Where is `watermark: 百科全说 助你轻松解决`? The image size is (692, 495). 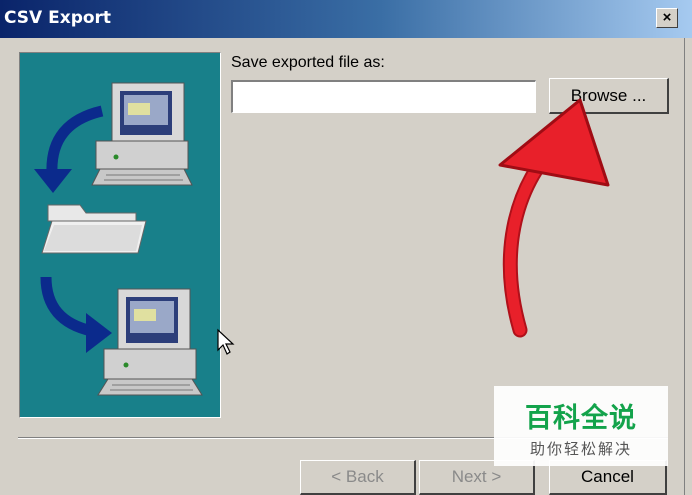 watermark: 百科全说 助你轻松解决 is located at coordinates (581, 426).